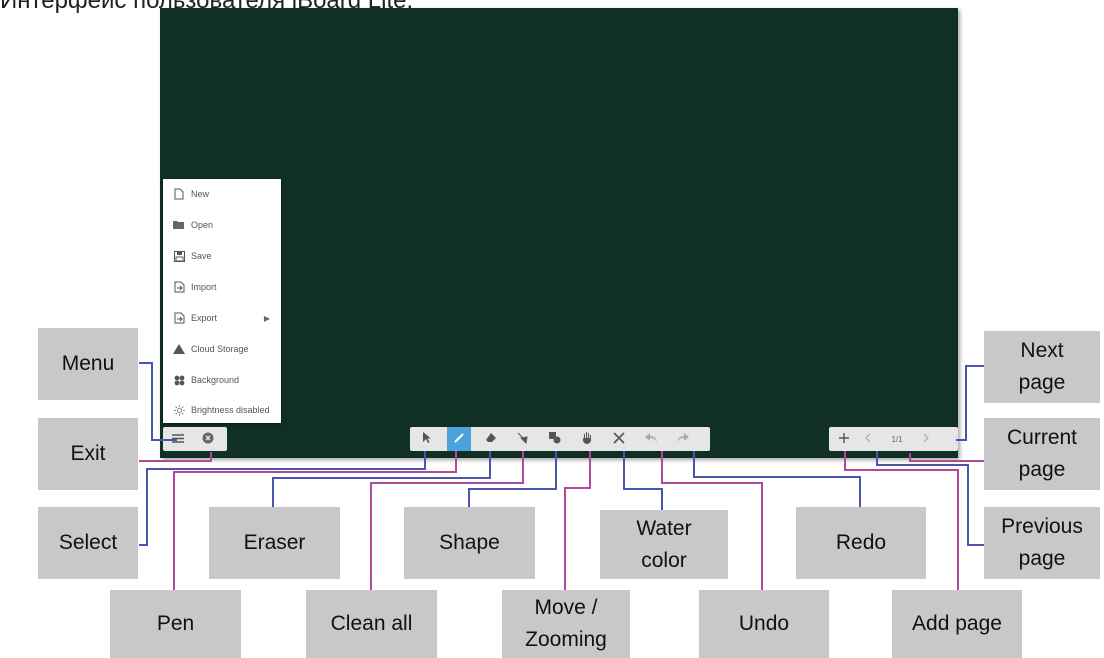  Describe the element at coordinates (566, 624) in the screenshot. I see `callout-move-zooming: Move / Zooming` at that location.